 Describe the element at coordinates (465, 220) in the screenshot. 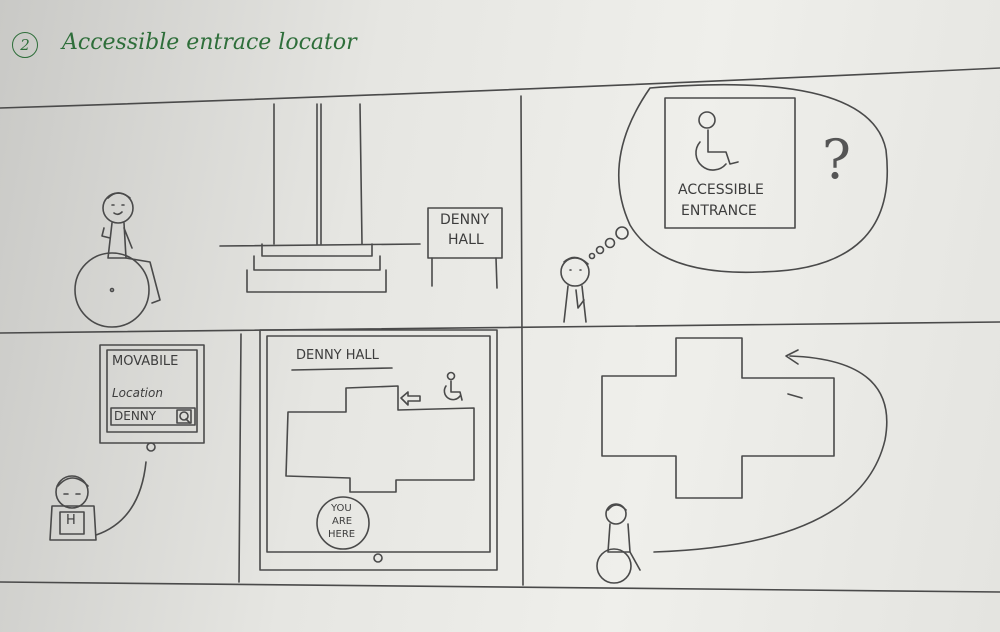

I see `sign-text-line1: DENNY` at that location.